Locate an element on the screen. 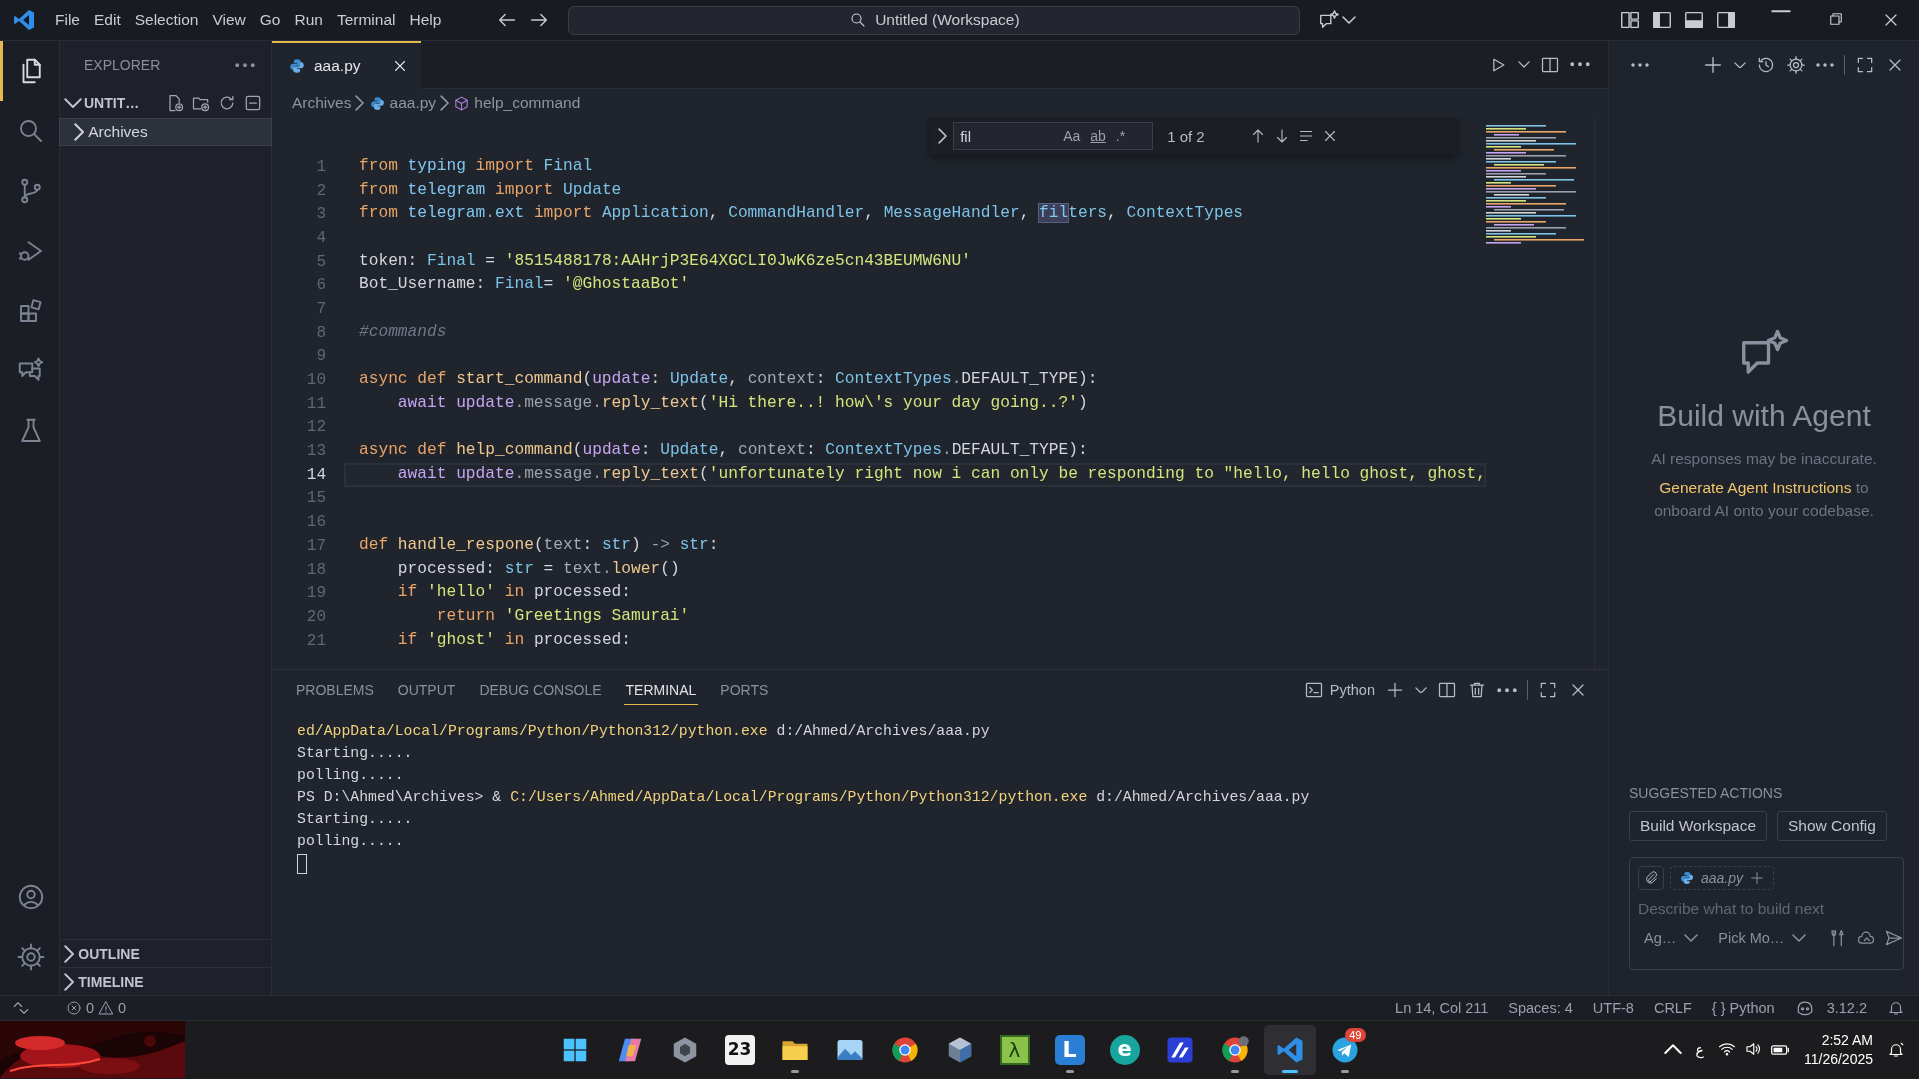 The image size is (1919, 1079). suggestion-button: Show Config is located at coordinates (1832, 826).